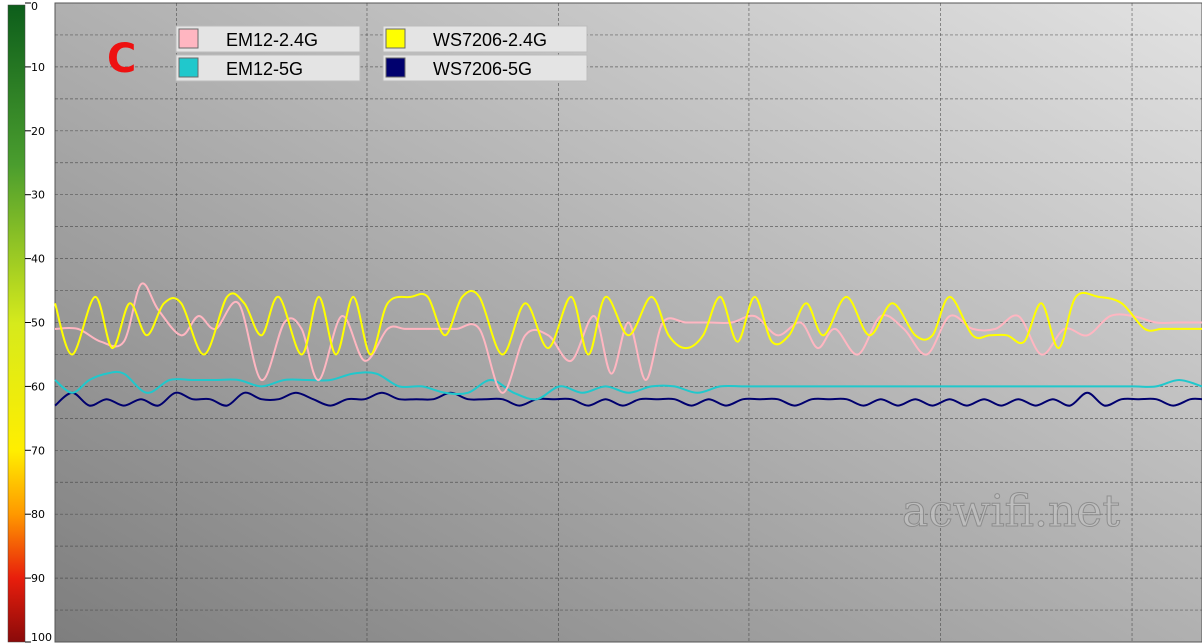 The image size is (1202, 643). I want to click on y-tick-label: 20, so click(38, 131).